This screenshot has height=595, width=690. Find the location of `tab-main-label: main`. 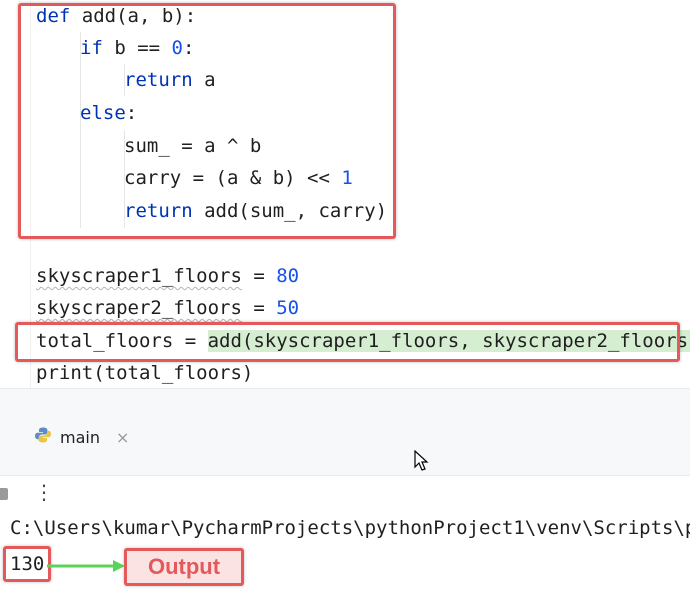

tab-main-label: main is located at coordinates (80, 437).